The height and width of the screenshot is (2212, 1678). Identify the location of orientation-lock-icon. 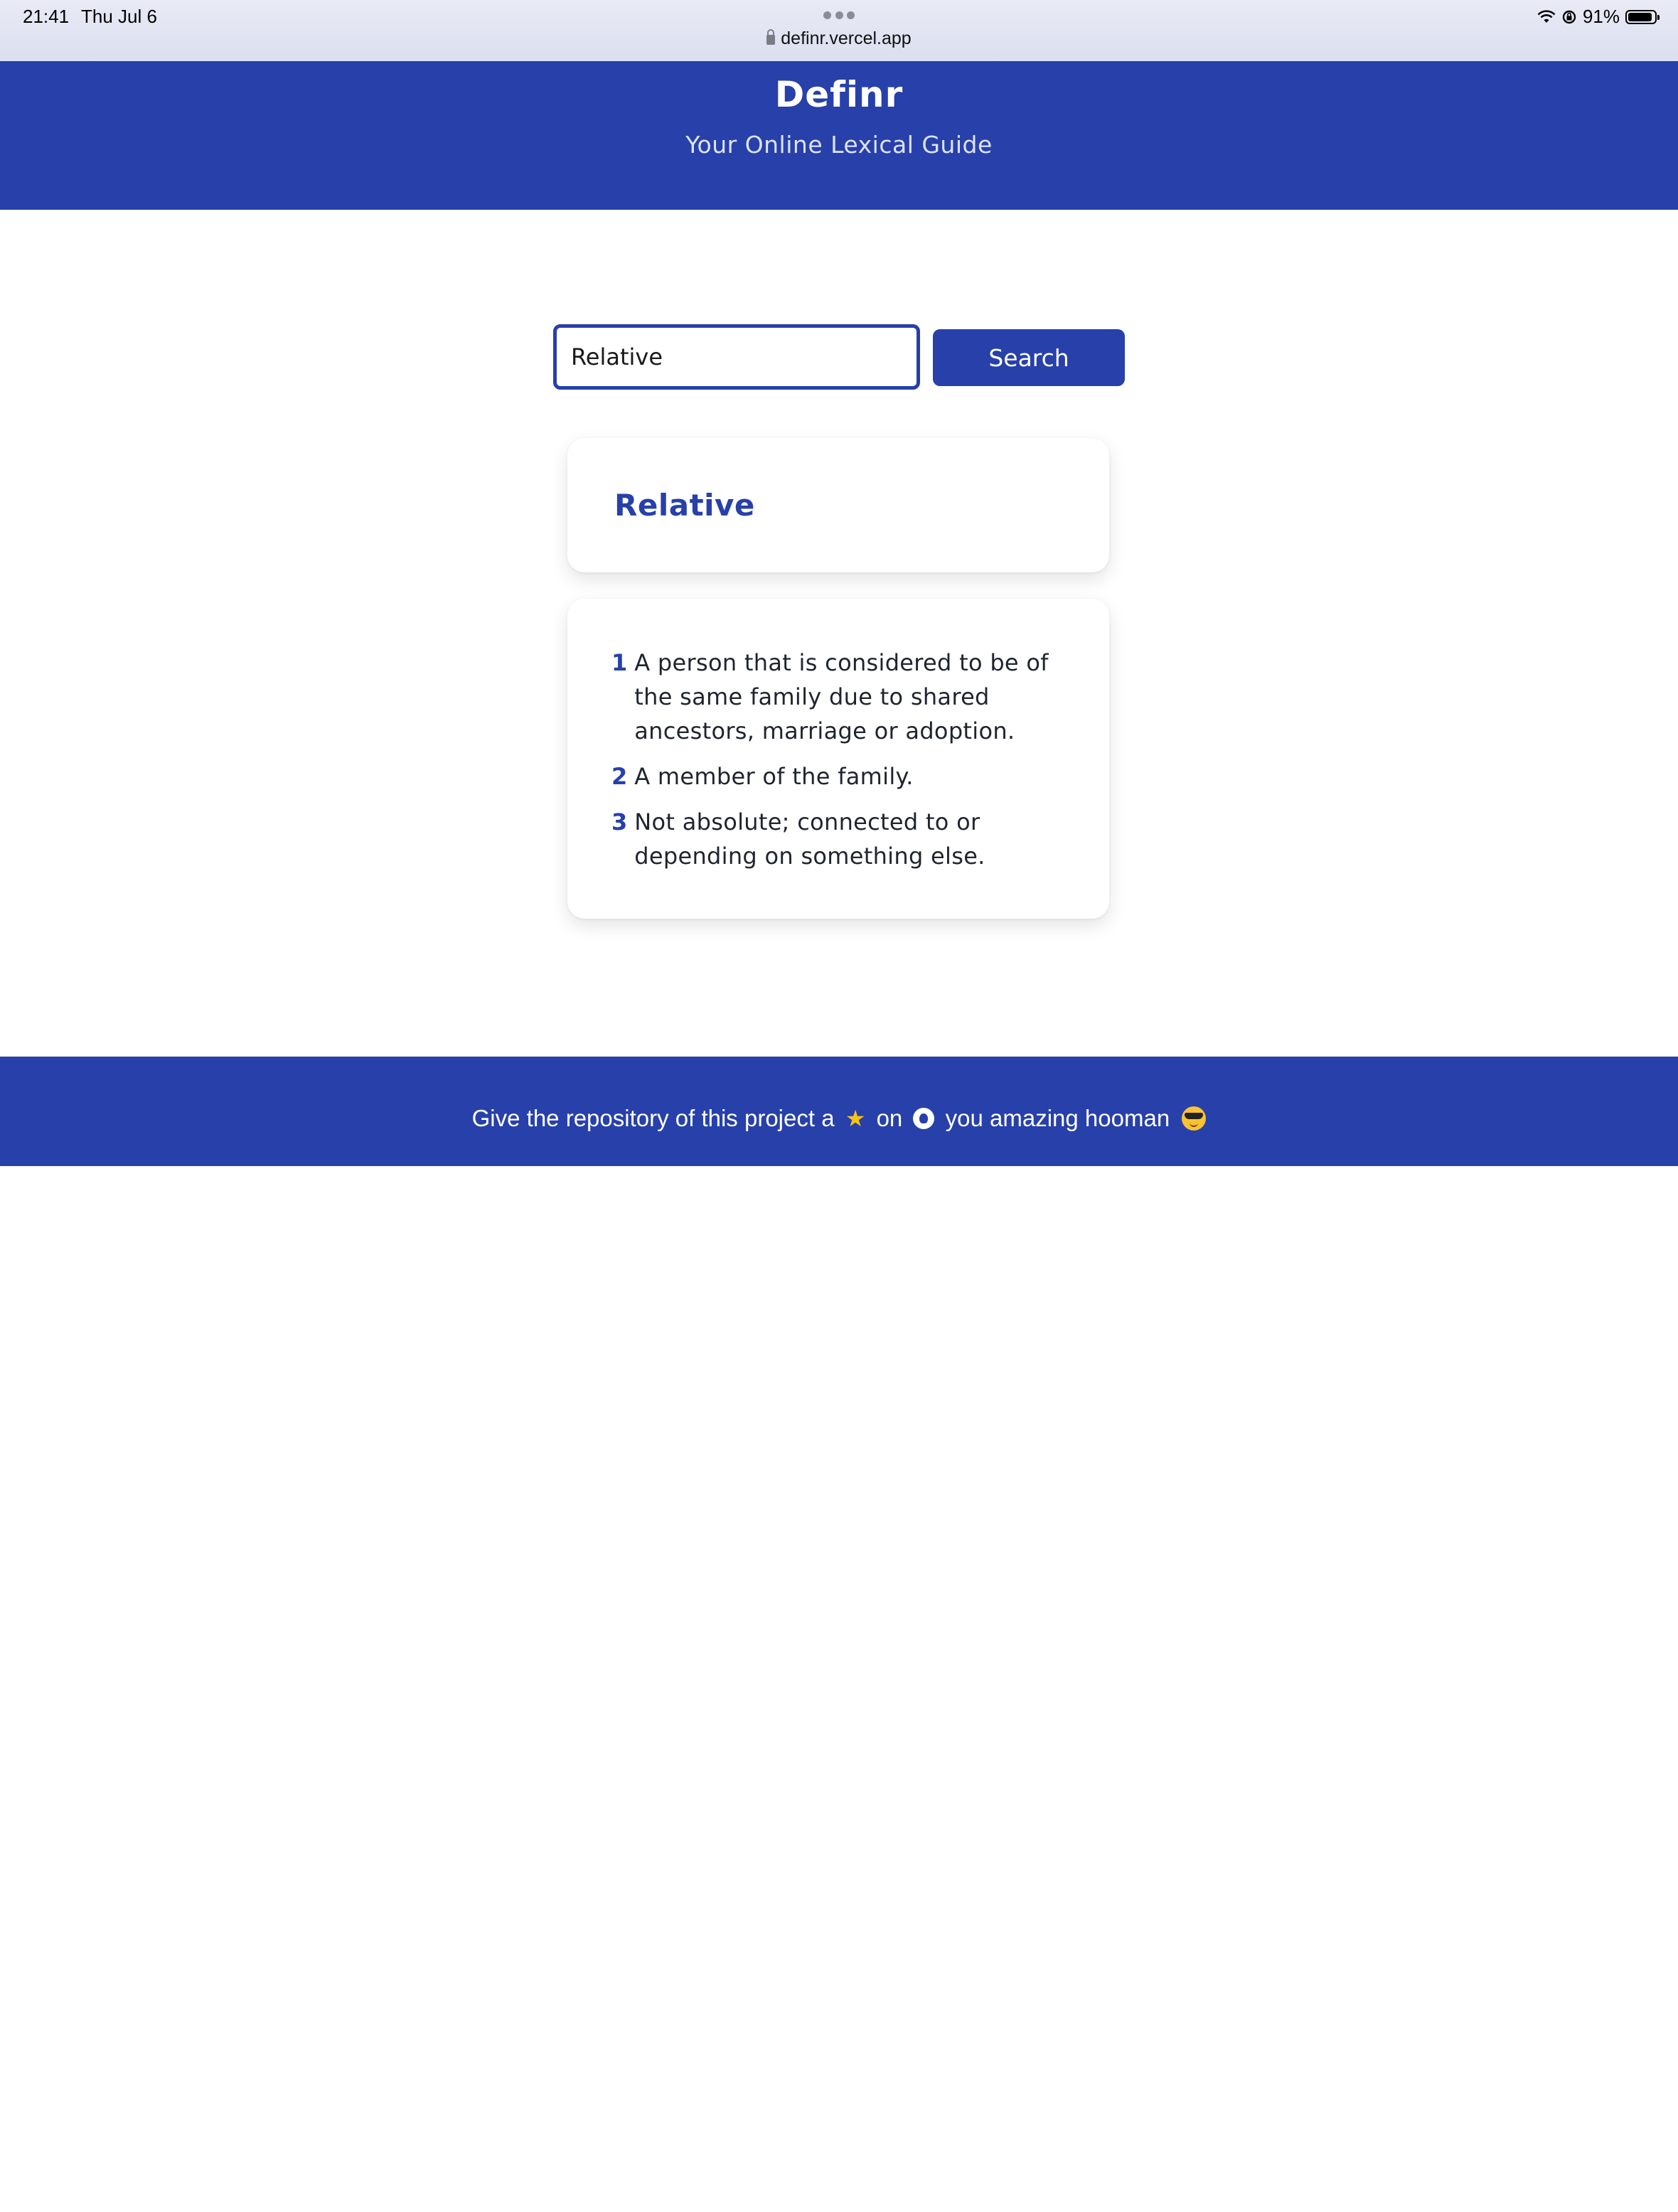
(1569, 16).